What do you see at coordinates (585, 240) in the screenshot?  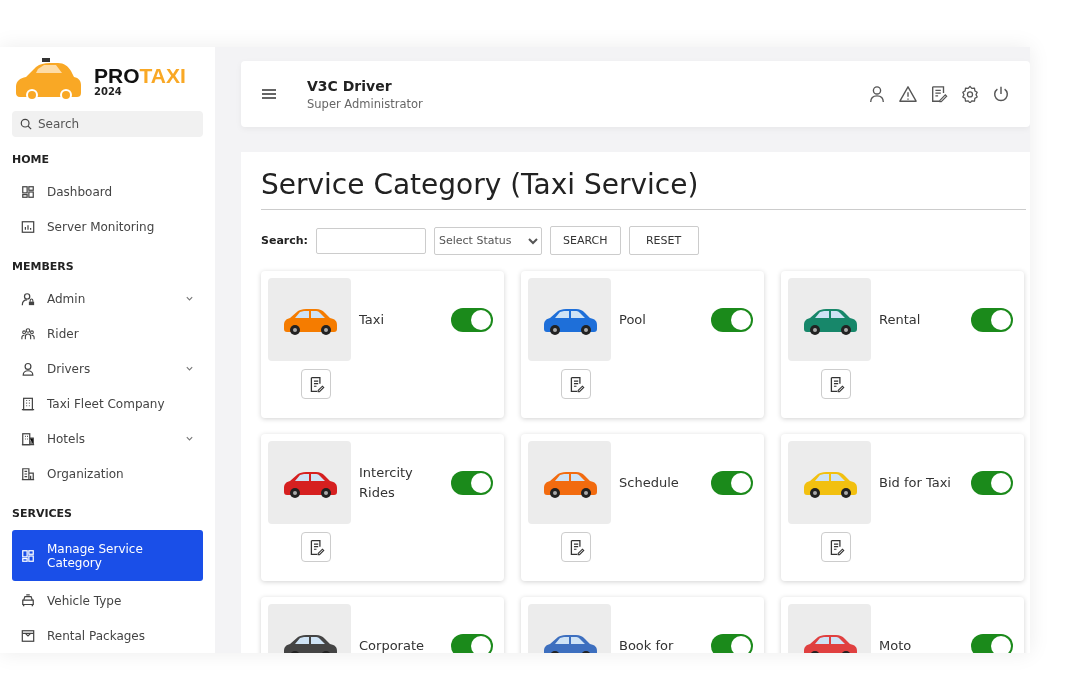 I see `filter-button: SEARCH` at bounding box center [585, 240].